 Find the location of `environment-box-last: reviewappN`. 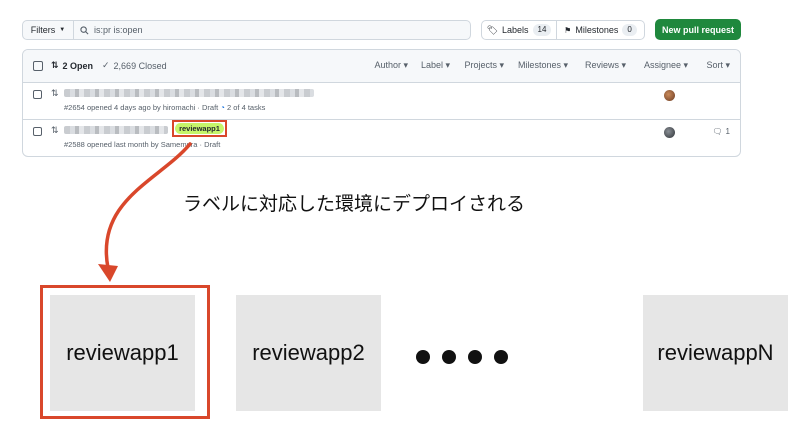

environment-box-last: reviewappN is located at coordinates (715, 353).